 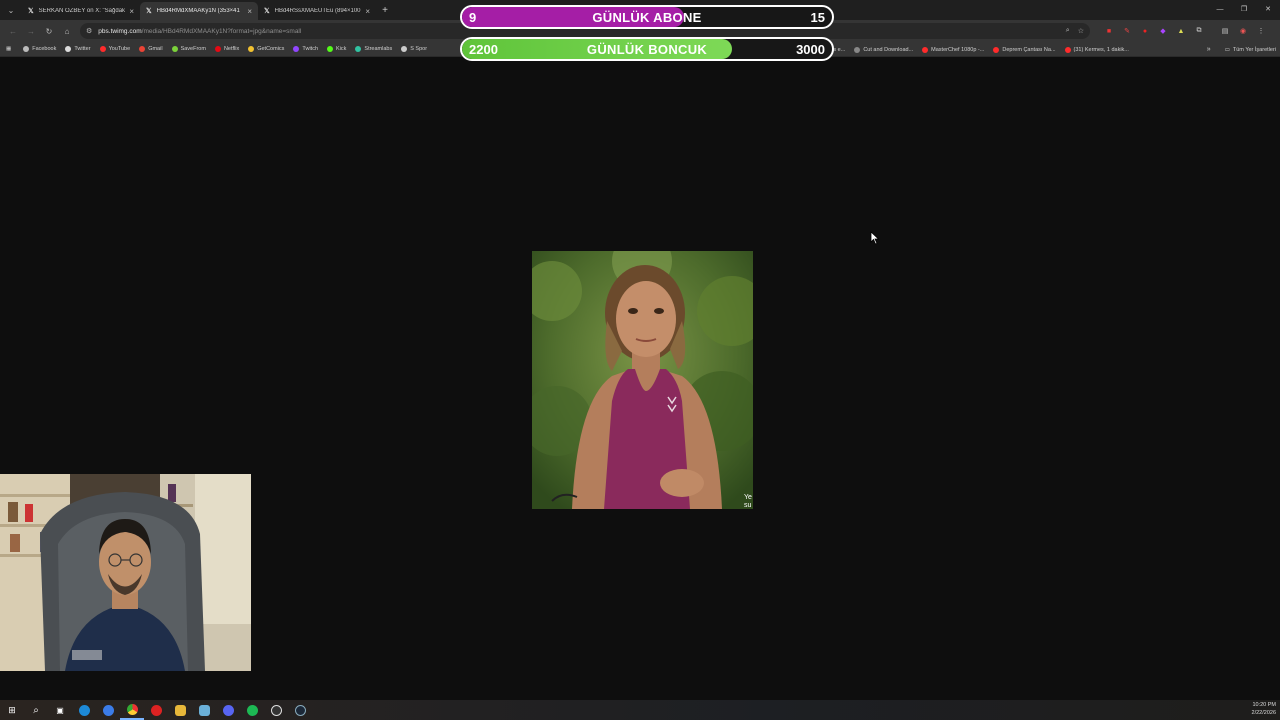 I want to click on menu-dots-icon: ⋮, so click(x=1261, y=31).